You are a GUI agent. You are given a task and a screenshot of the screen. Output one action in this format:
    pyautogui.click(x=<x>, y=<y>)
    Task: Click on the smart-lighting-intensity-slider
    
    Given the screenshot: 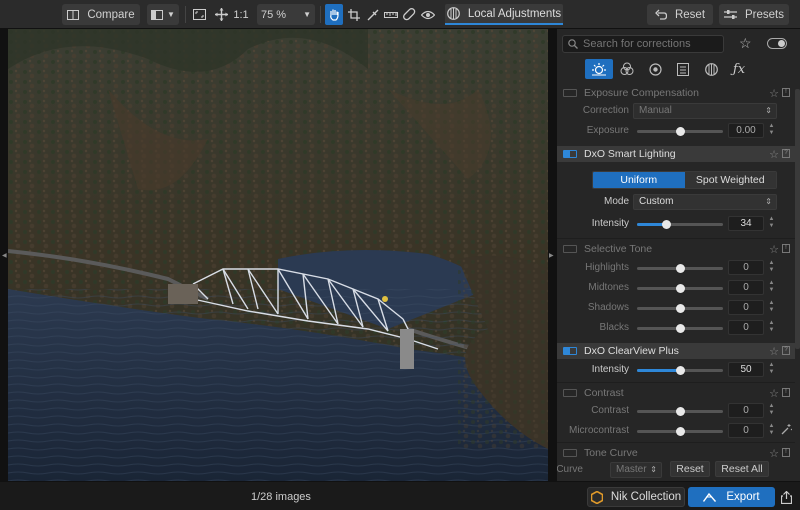 What is the action you would take?
    pyautogui.click(x=680, y=224)
    